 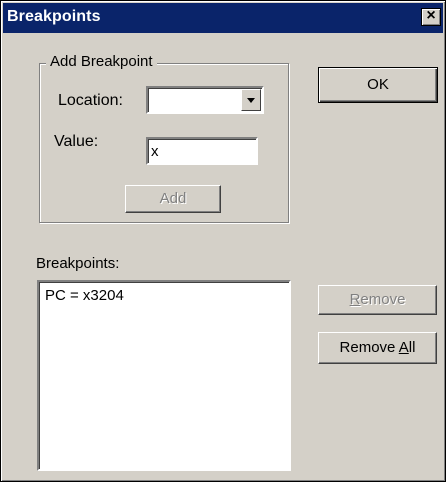 What do you see at coordinates (173, 199) in the screenshot?
I see `add-button: Add` at bounding box center [173, 199].